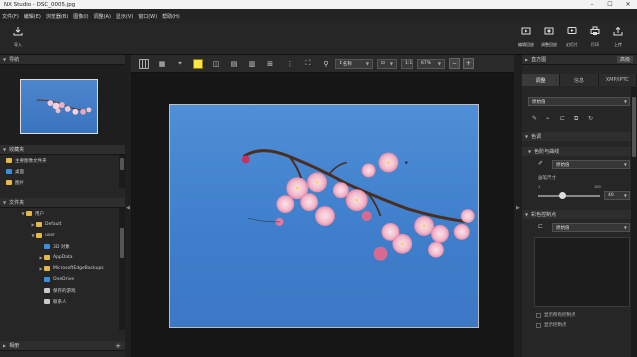  Describe the element at coordinates (47, 279) in the screenshot. I see `cloud-icon` at that location.